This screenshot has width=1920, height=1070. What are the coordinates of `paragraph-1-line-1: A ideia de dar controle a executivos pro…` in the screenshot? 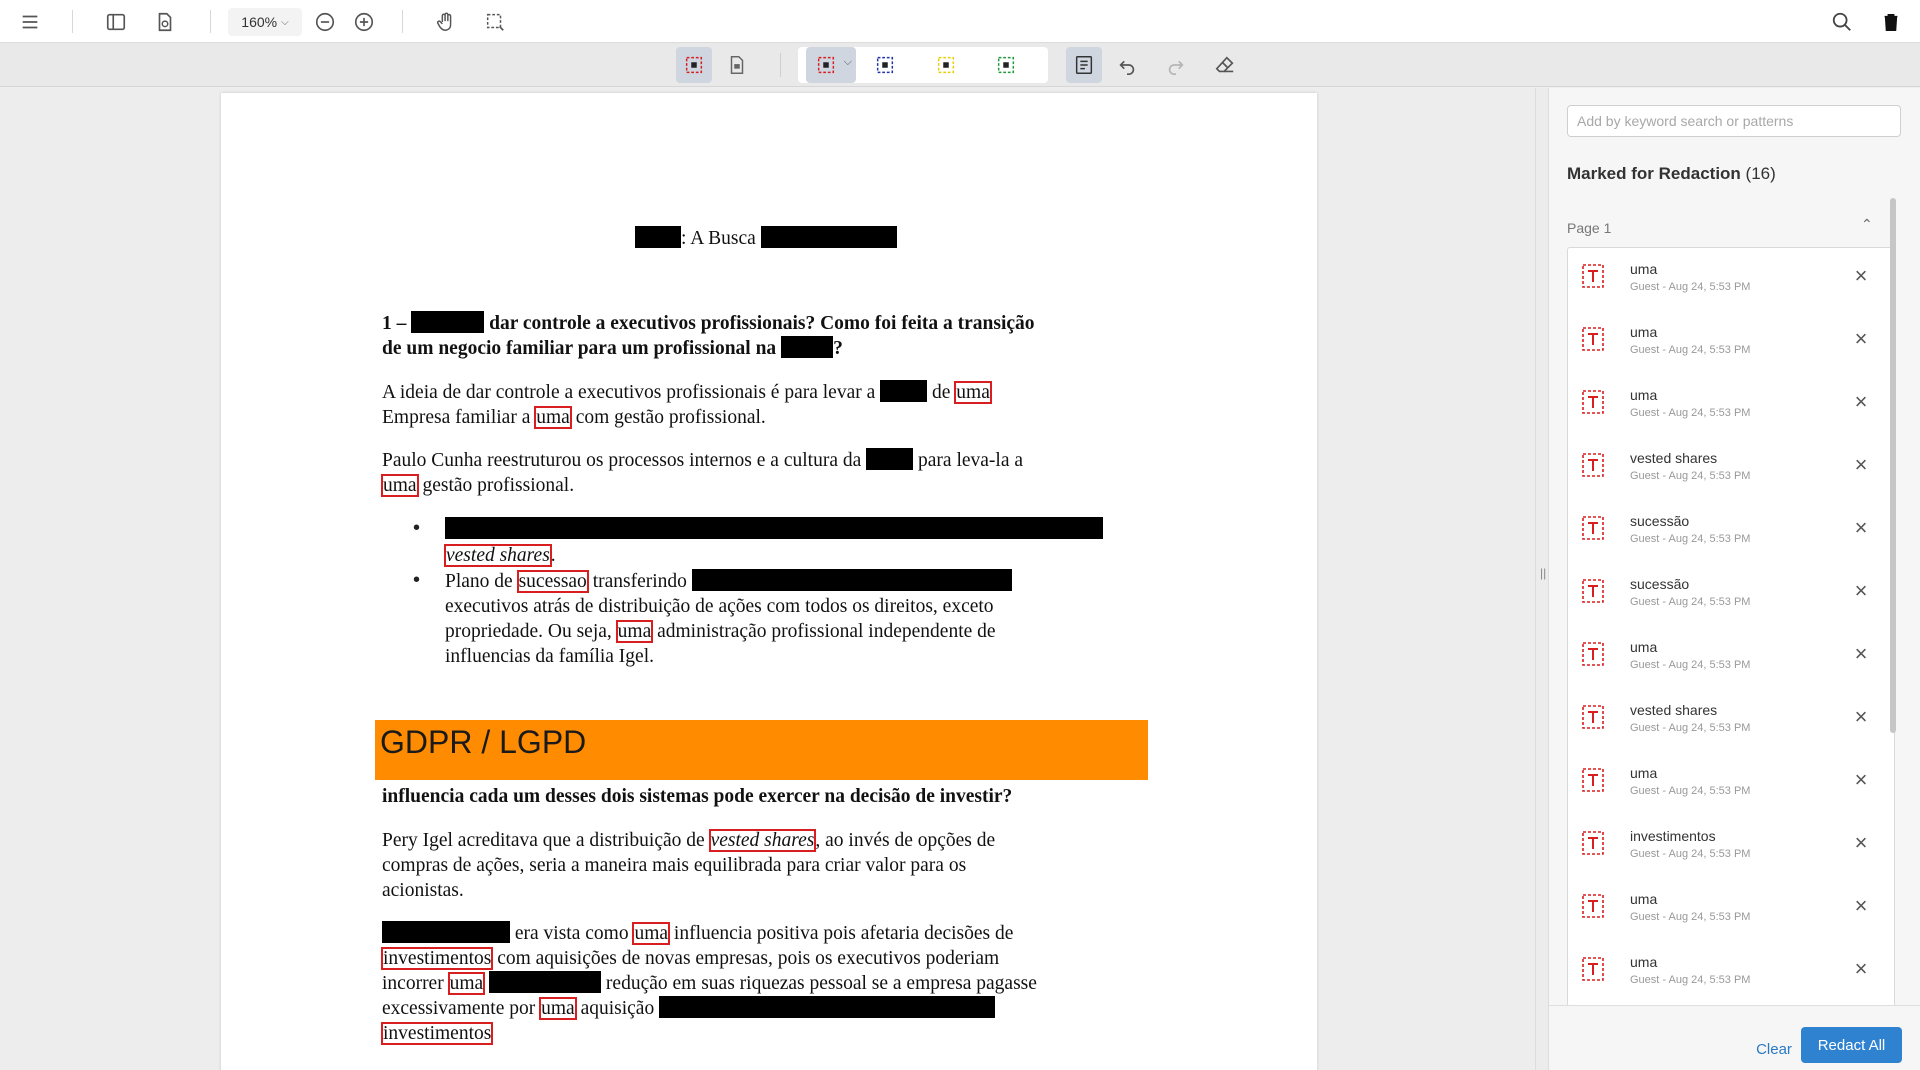 It's located at (687, 392).